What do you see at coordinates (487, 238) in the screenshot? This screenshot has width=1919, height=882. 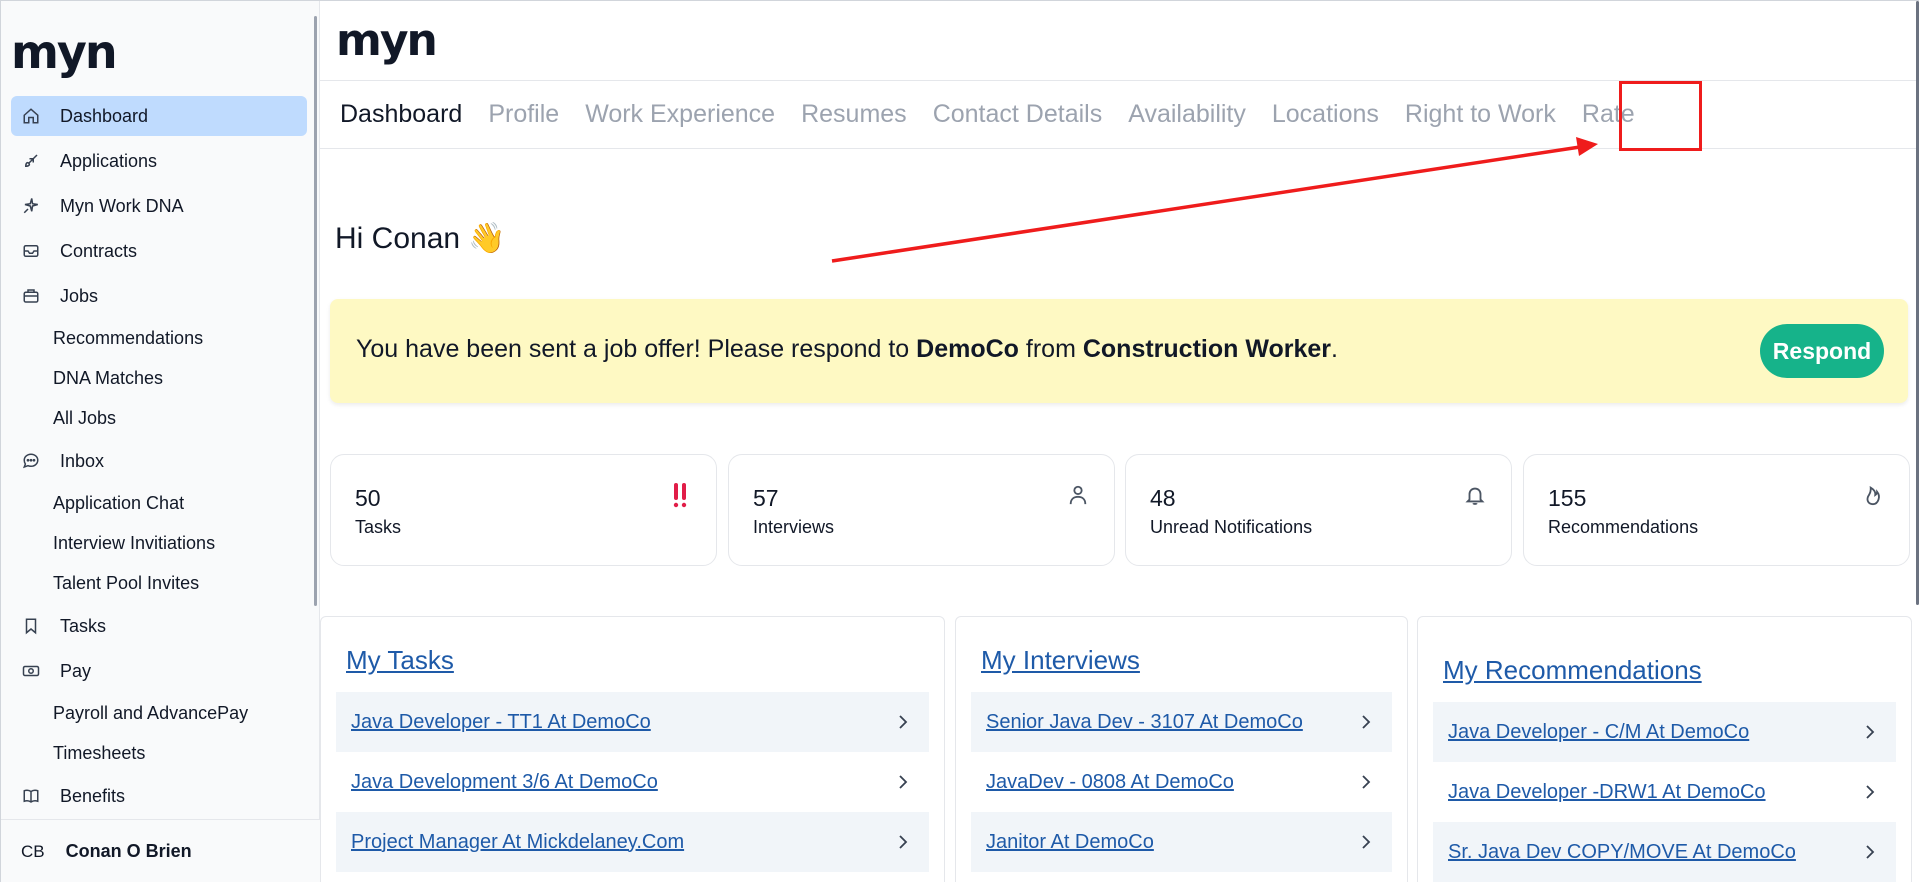 I see `wave-emoji-icon: 👋` at bounding box center [487, 238].